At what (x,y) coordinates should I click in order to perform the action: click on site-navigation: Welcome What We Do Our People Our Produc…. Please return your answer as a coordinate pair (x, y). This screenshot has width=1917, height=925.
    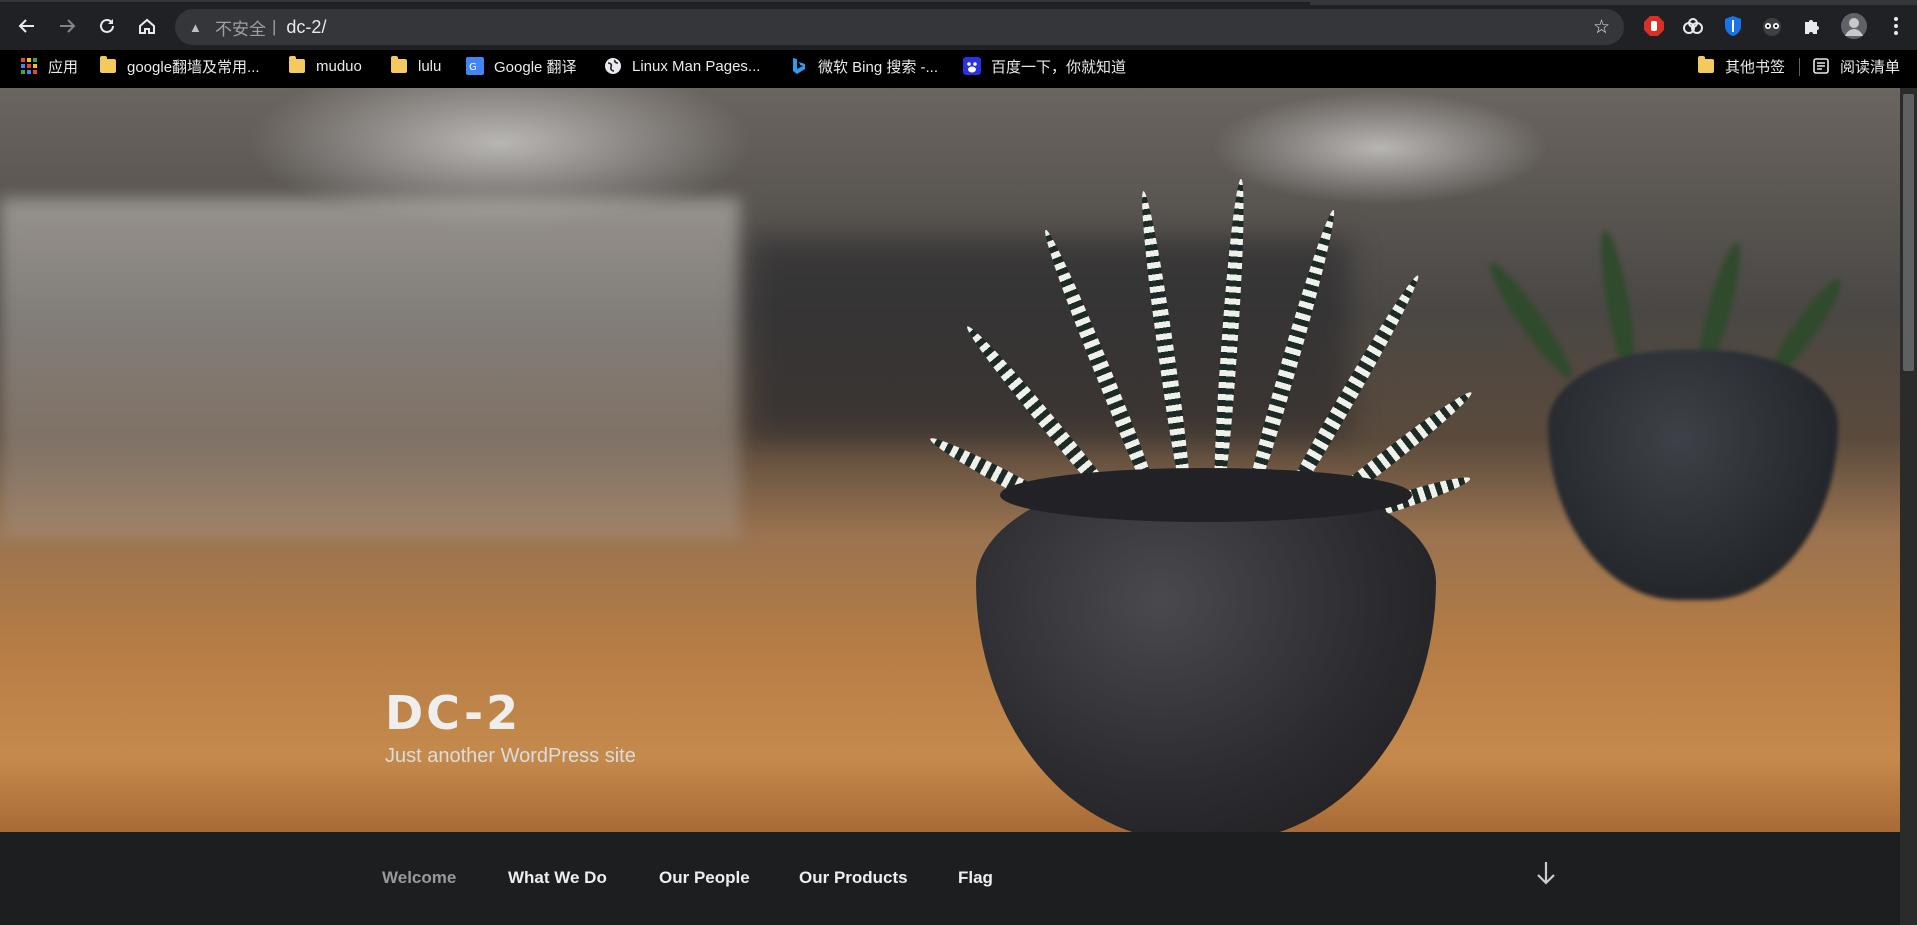
    Looking at the image, I should click on (950, 878).